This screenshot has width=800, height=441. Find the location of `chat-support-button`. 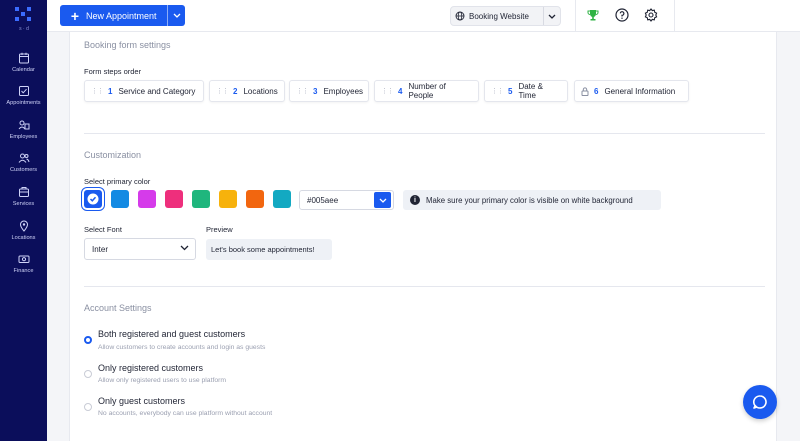

chat-support-button is located at coordinates (760, 402).